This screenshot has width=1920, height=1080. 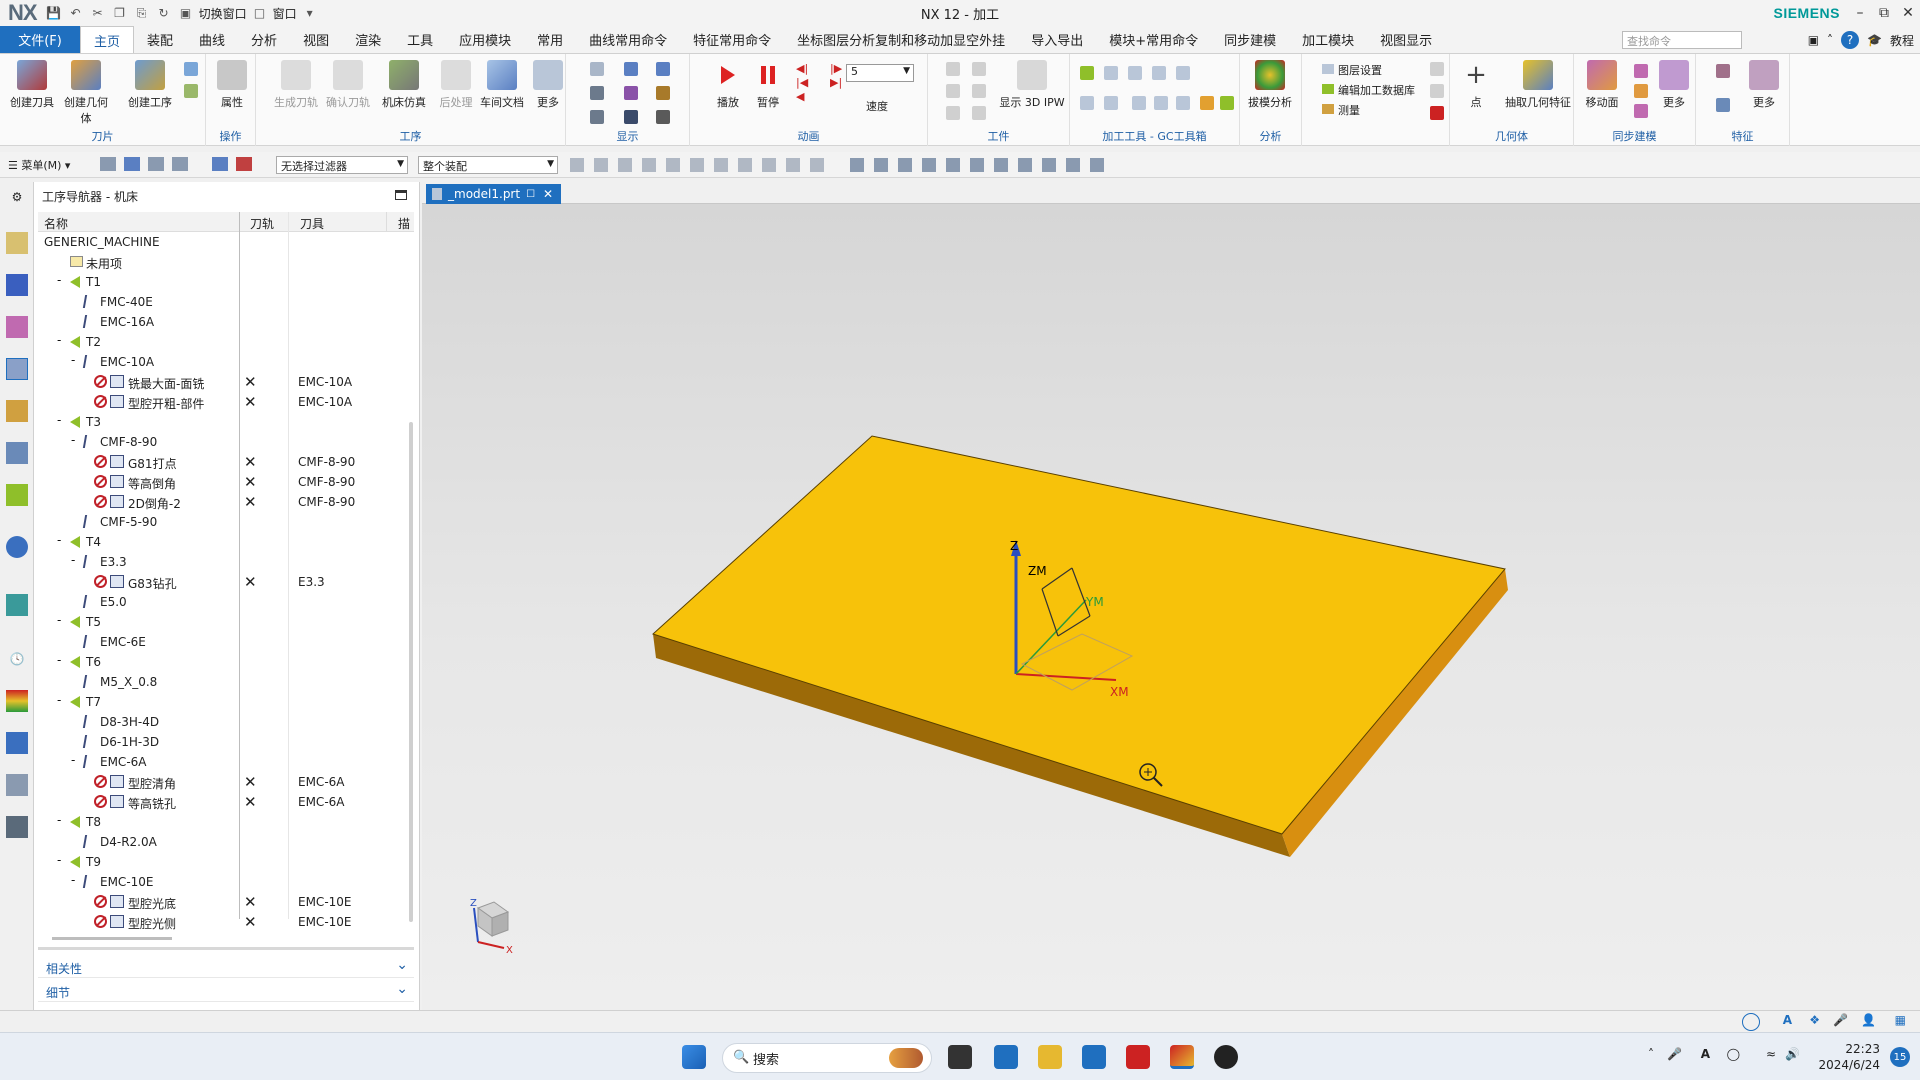 What do you see at coordinates (1094, 1057) in the screenshot?
I see `security-icon` at bounding box center [1094, 1057].